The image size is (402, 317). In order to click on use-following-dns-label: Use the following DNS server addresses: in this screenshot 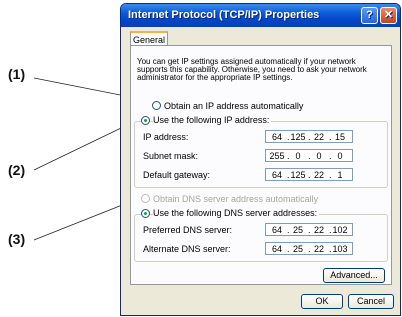, I will do `click(236, 213)`.